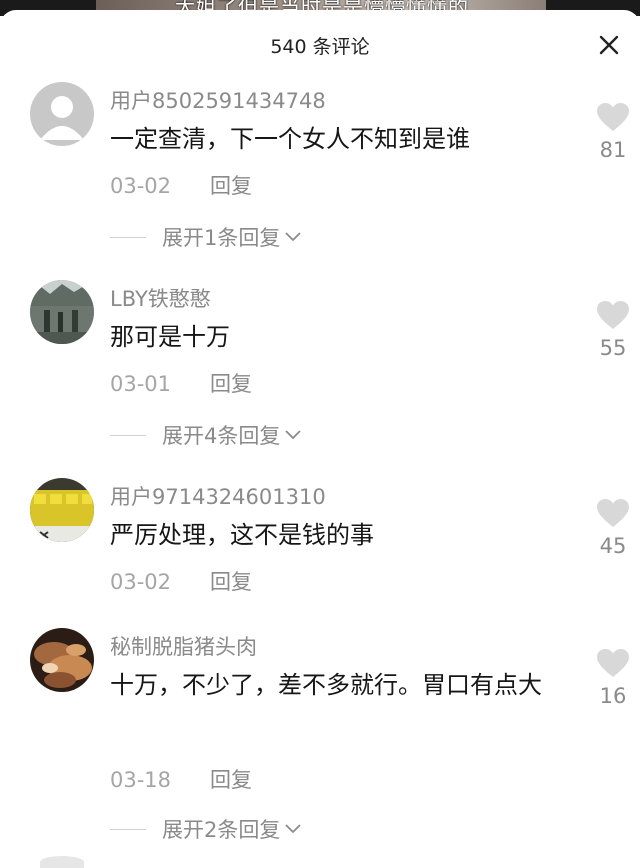 The image size is (640, 868). Describe the element at coordinates (181, 779) in the screenshot. I see `comment-meta: 03-18 回复` at that location.